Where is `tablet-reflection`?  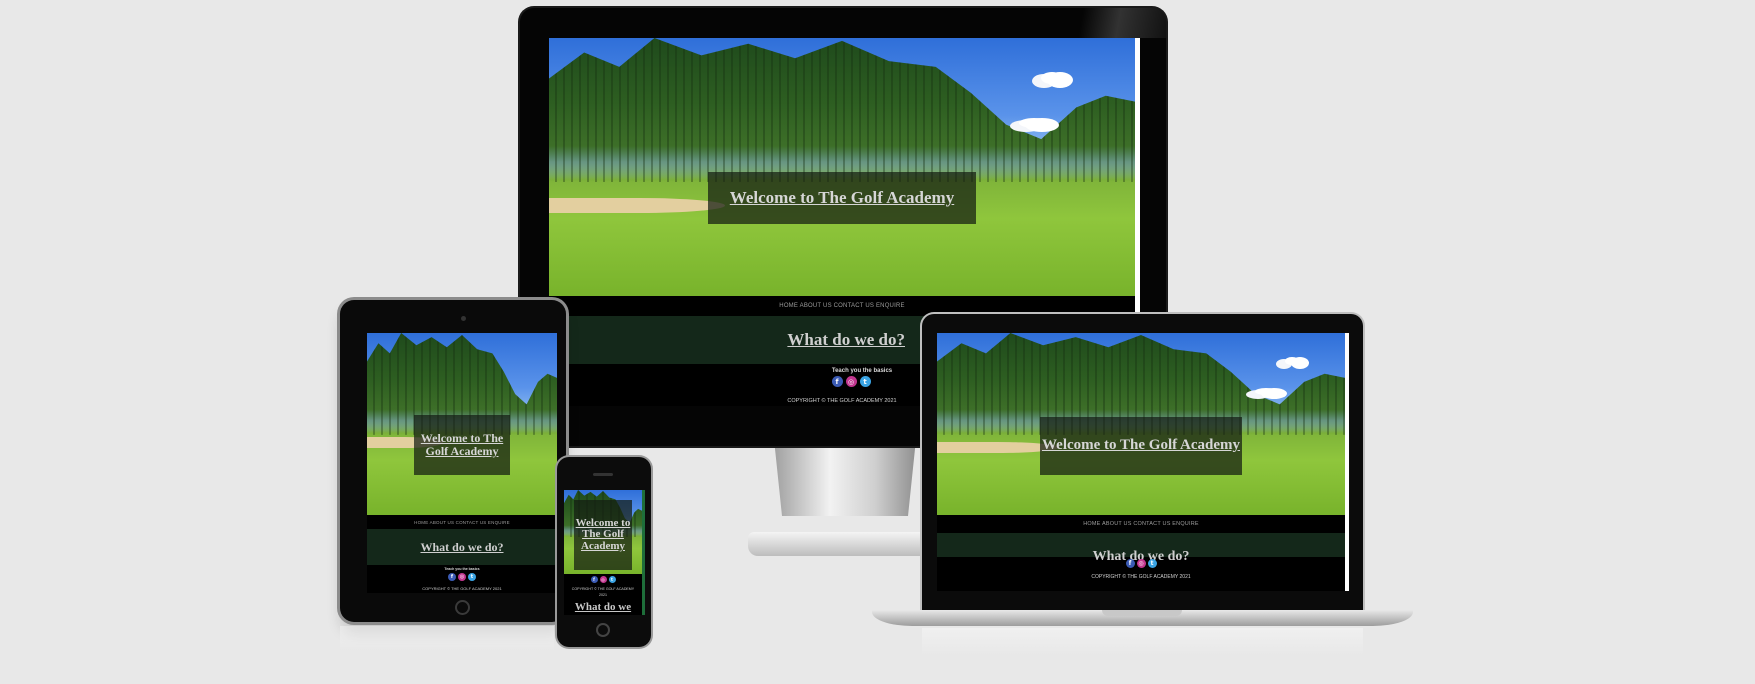 tablet-reflection is located at coordinates (447, 639).